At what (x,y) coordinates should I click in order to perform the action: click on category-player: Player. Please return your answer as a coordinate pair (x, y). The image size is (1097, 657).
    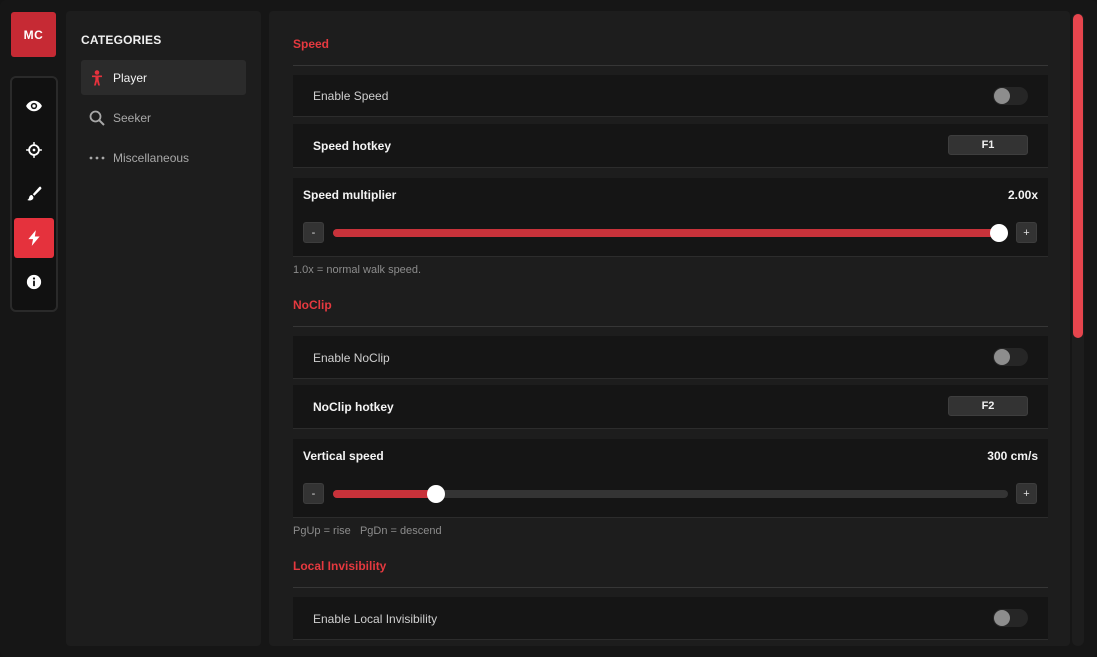
    Looking at the image, I should click on (163, 77).